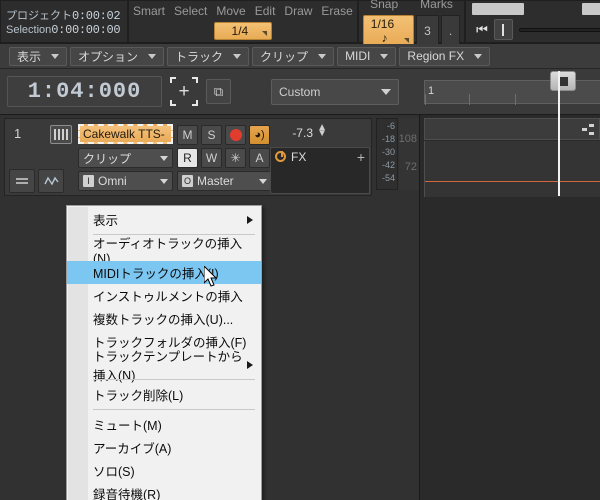  Describe the element at coordinates (190, 11) in the screenshot. I see `tool-select: Select` at that location.